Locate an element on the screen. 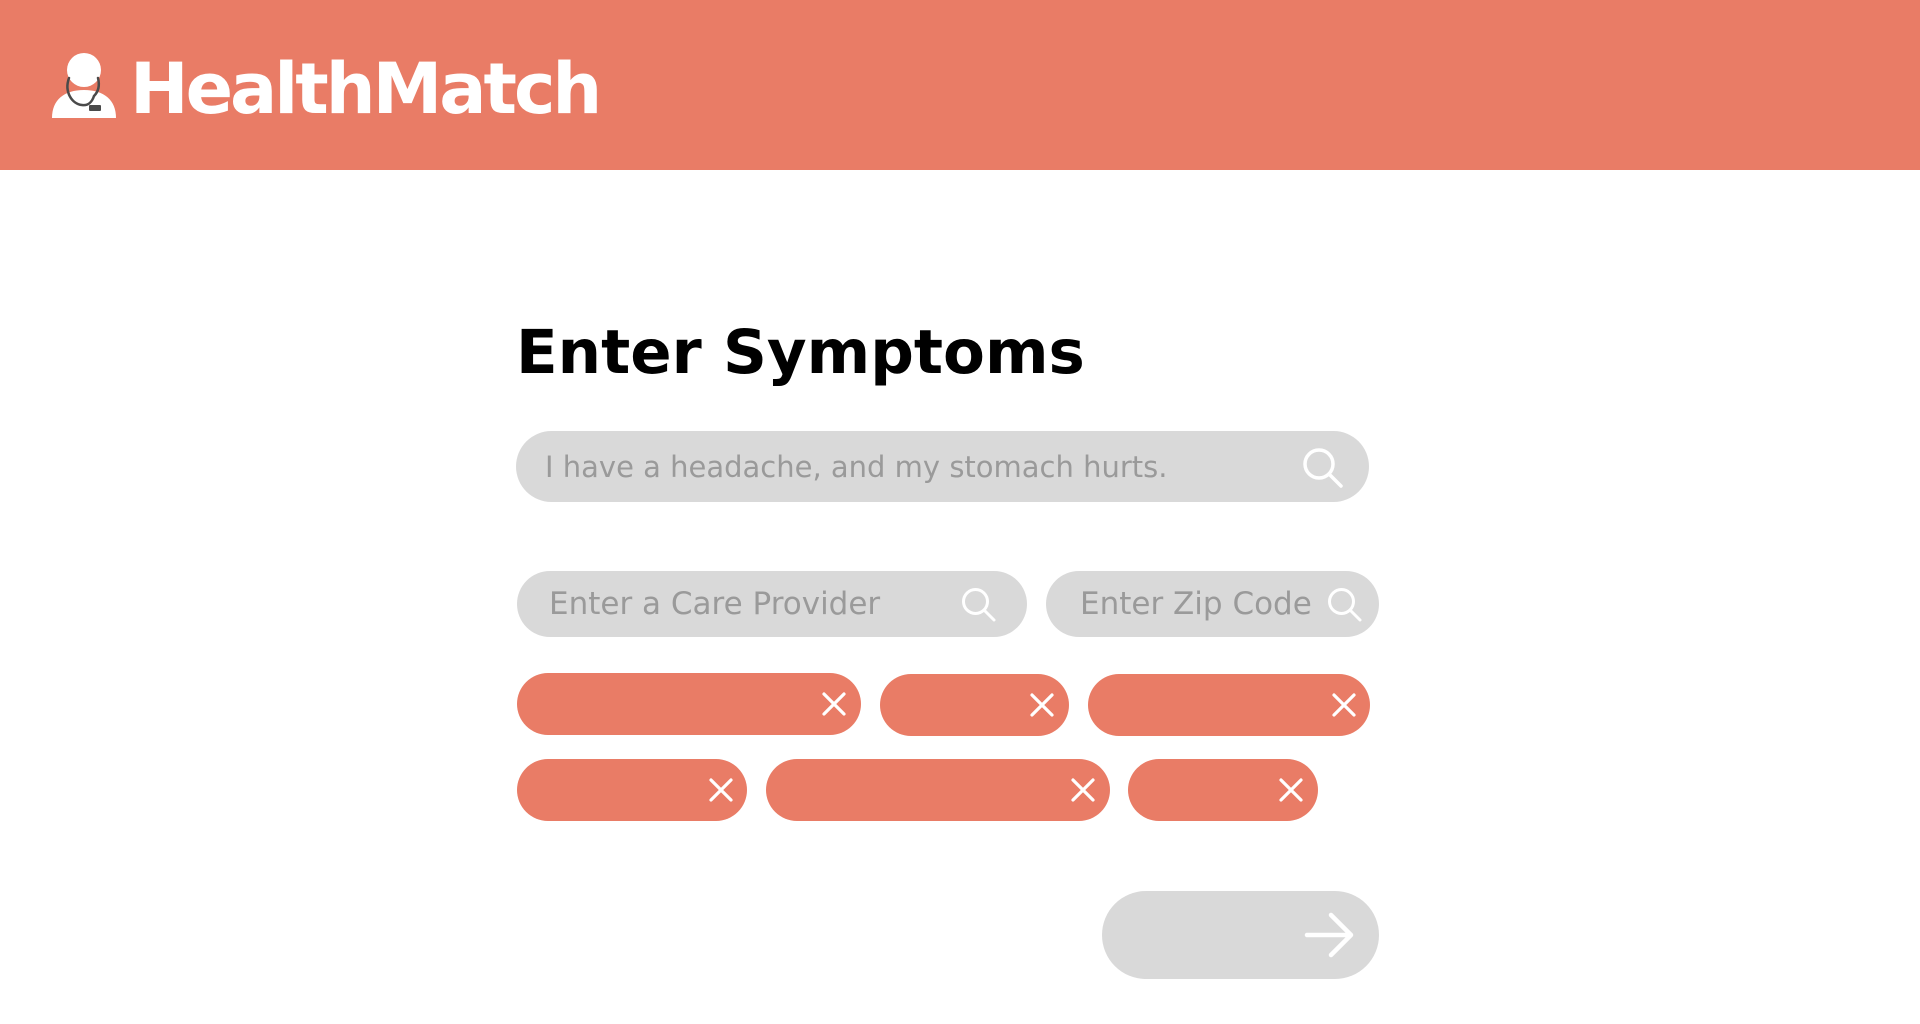 This screenshot has width=1920, height=1024. page-title: Enter Symptoms is located at coordinates (800, 352).